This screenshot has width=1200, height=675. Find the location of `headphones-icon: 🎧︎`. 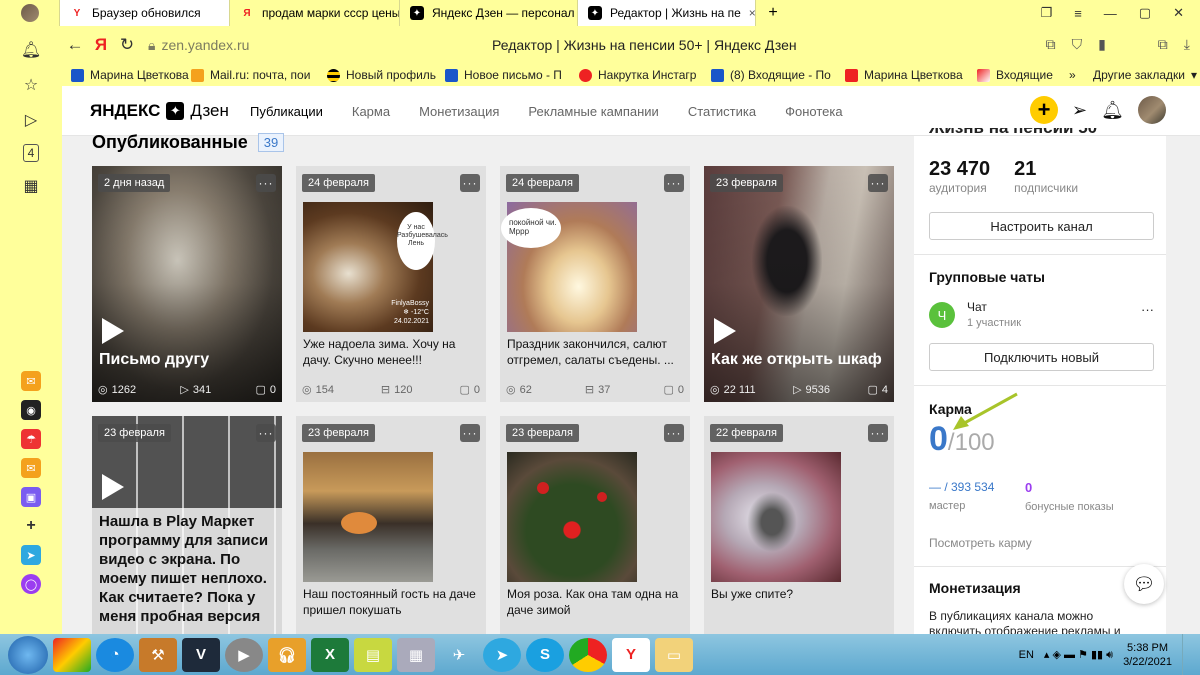

headphones-icon: 🎧︎ is located at coordinates (287, 654).